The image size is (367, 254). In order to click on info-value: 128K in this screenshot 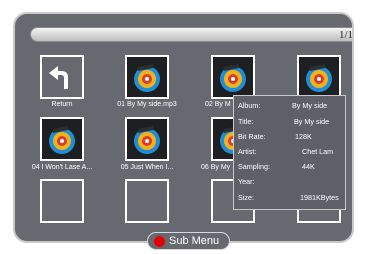, I will do `click(303, 136)`.